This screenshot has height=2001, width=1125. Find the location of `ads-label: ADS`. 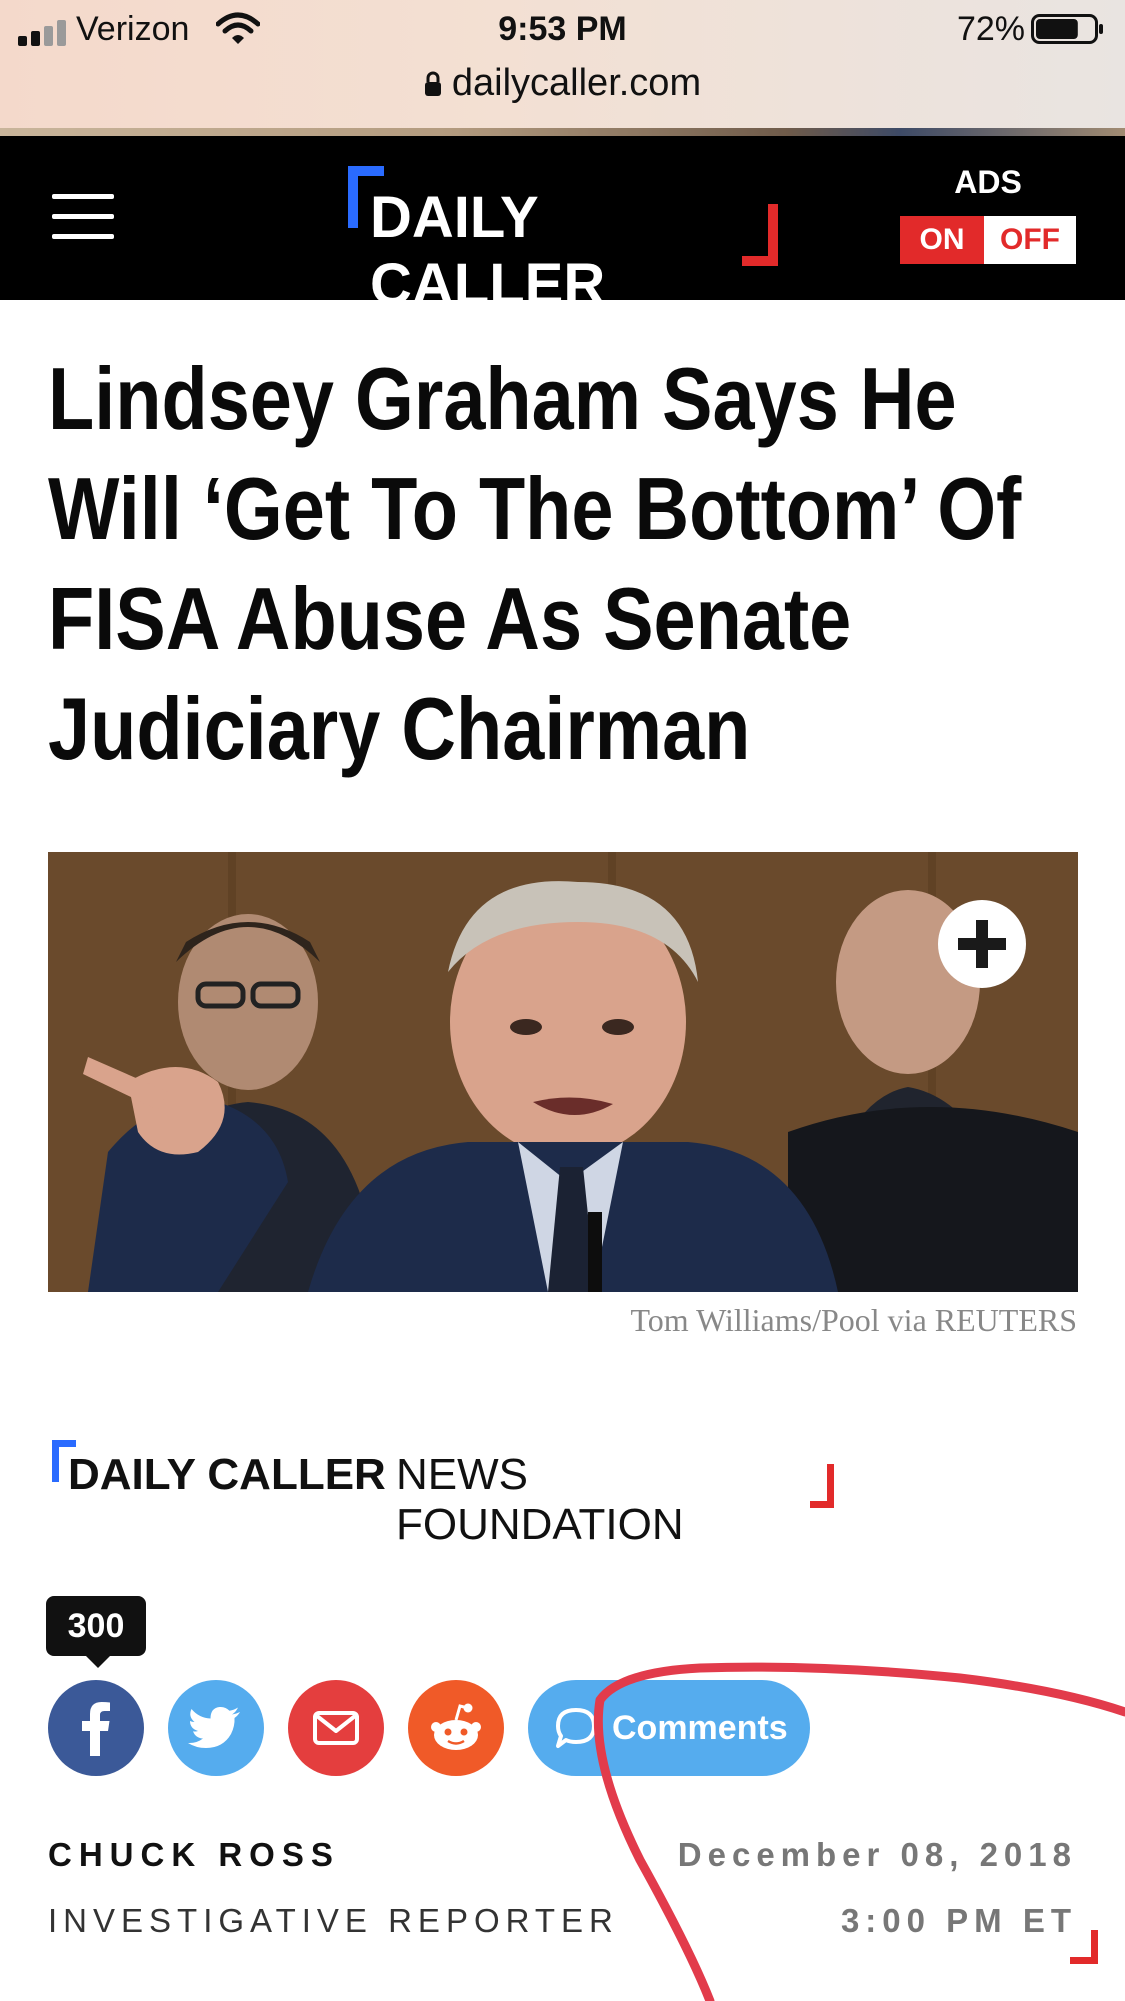

ads-label: ADS is located at coordinates (988, 182).